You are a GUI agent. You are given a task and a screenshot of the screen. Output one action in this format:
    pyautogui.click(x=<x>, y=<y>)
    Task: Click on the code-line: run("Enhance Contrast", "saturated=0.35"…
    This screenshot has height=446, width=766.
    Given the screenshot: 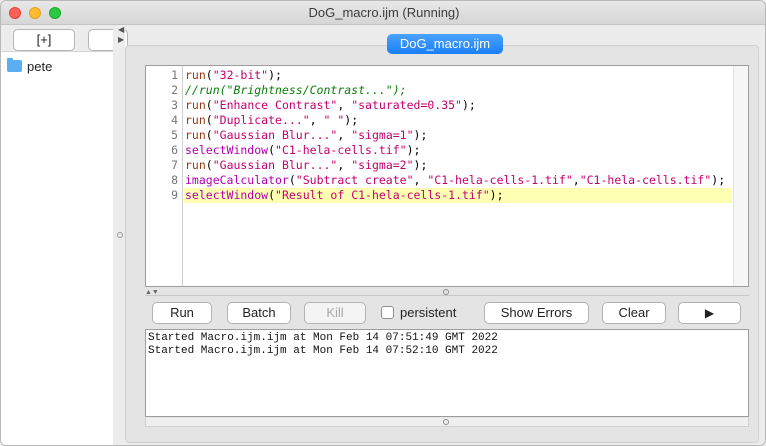 What is the action you would take?
    pyautogui.click(x=458, y=105)
    